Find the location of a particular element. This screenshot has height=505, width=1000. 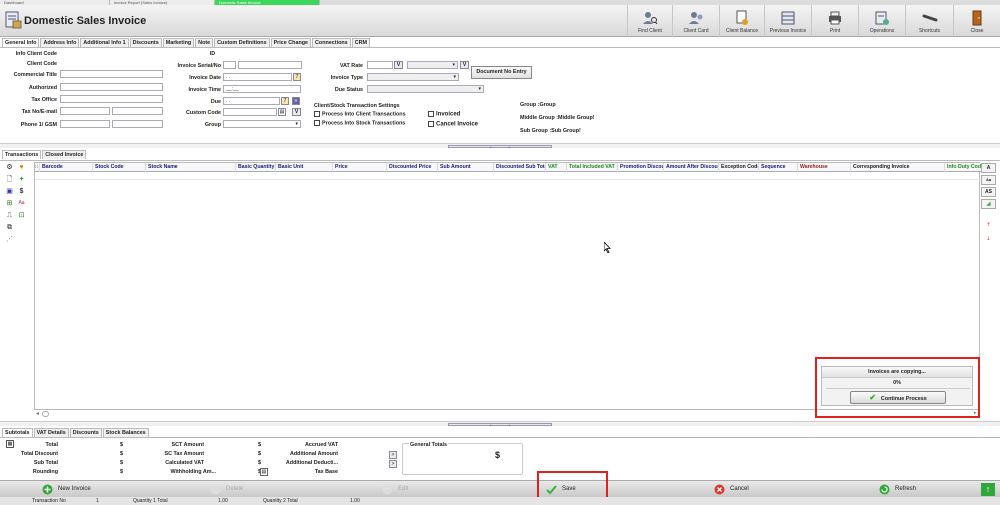

invoice-date-input: . . is located at coordinates (257, 77).